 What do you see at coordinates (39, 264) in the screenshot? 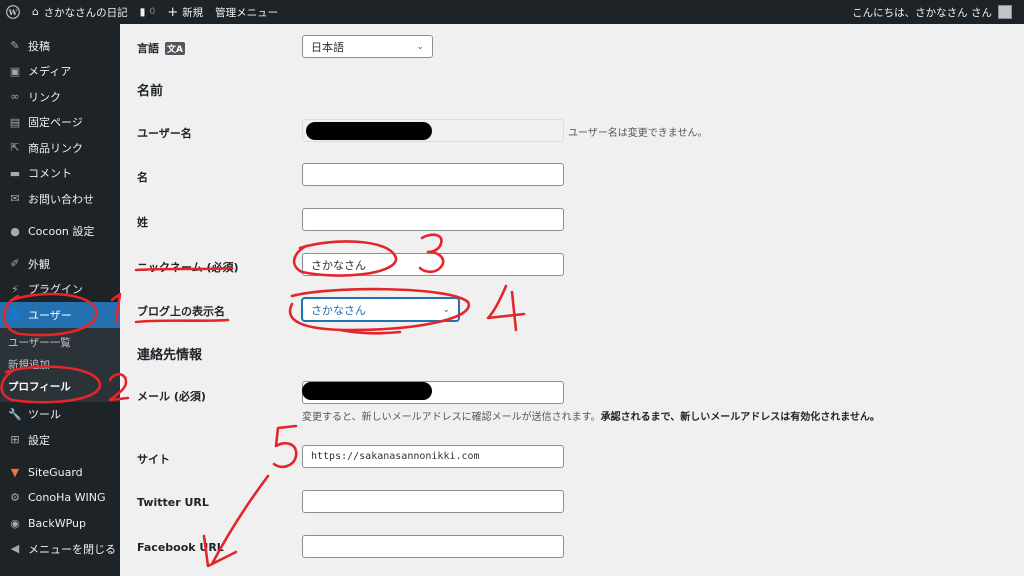
I see `sidebar-item-label: 外観` at bounding box center [39, 264].